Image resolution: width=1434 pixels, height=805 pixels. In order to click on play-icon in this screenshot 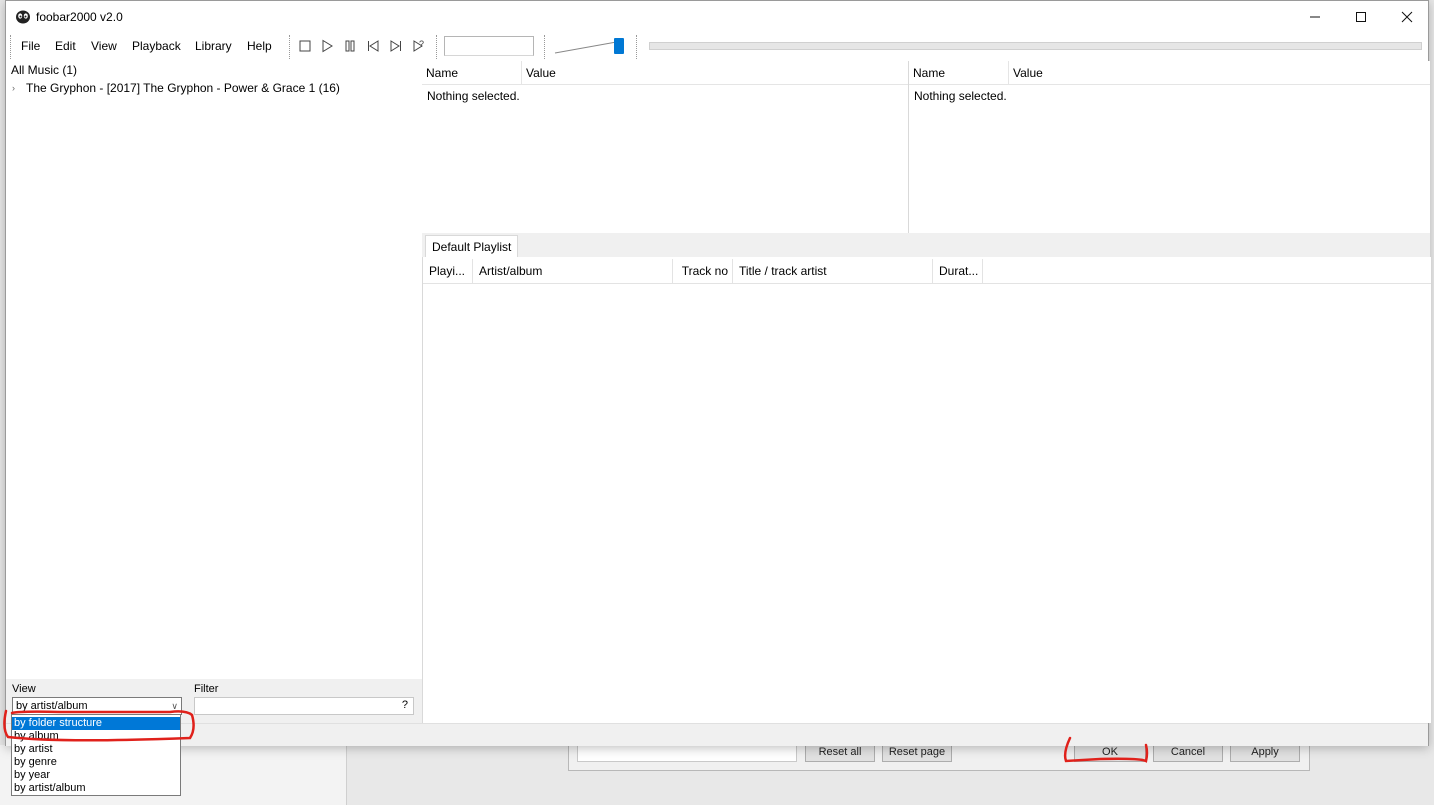, I will do `click(327, 46)`.